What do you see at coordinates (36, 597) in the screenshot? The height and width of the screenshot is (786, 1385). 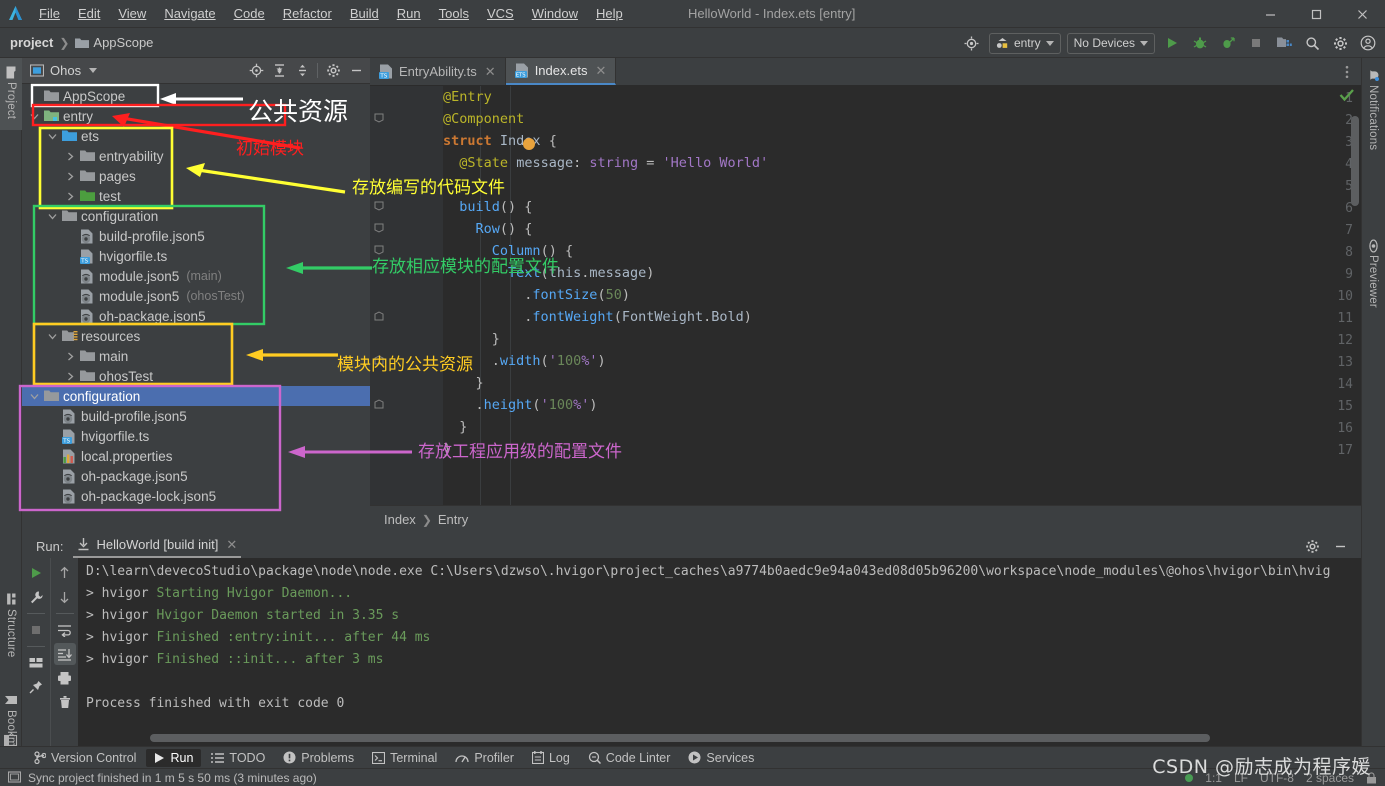 I see `settings-wrench-icon` at bounding box center [36, 597].